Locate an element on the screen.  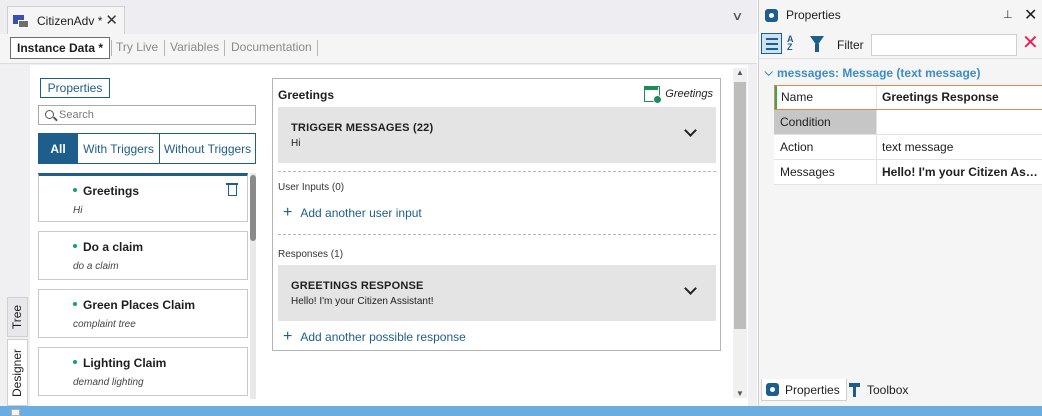
document-tab: CitizenAdv * ✕ is located at coordinates (66, 20).